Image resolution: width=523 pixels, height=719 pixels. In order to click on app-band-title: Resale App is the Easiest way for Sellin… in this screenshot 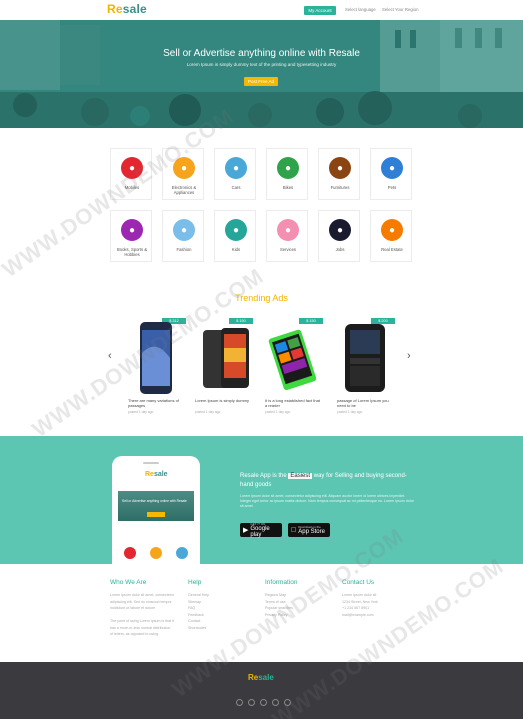, I will do `click(330, 481)`.